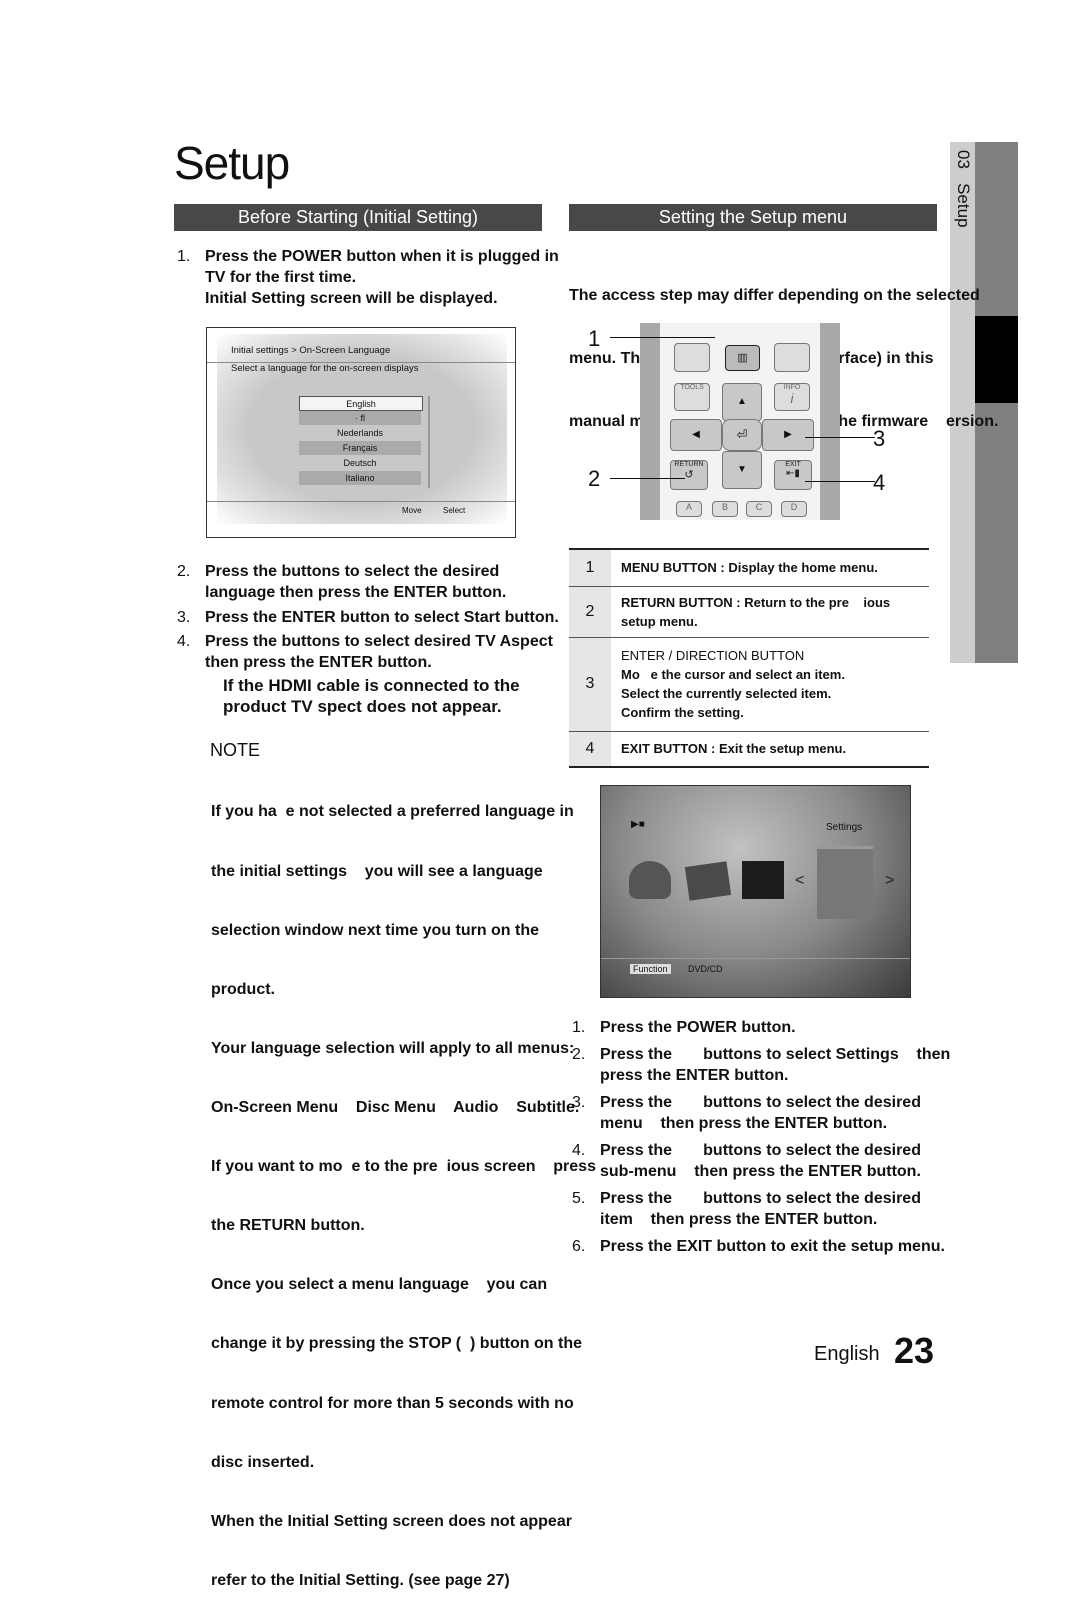 The image size is (1080, 1610). What do you see at coordinates (739, 1219) in the screenshot?
I see `step-line: item then press the ENTER button.` at bounding box center [739, 1219].